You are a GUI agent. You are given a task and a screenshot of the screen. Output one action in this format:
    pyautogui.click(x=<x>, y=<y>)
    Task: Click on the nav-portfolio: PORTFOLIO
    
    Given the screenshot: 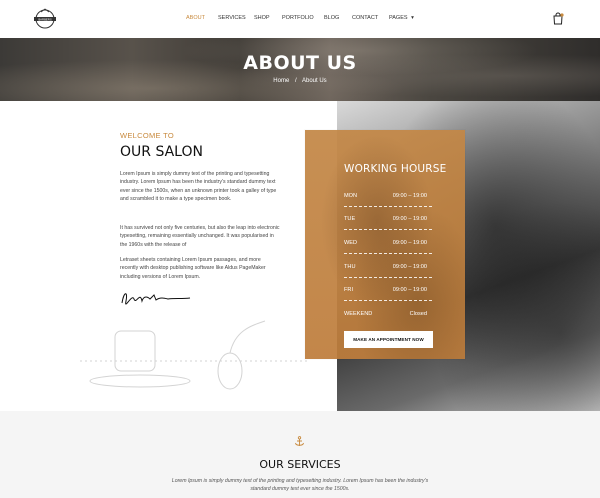 What is the action you would take?
    pyautogui.click(x=298, y=18)
    